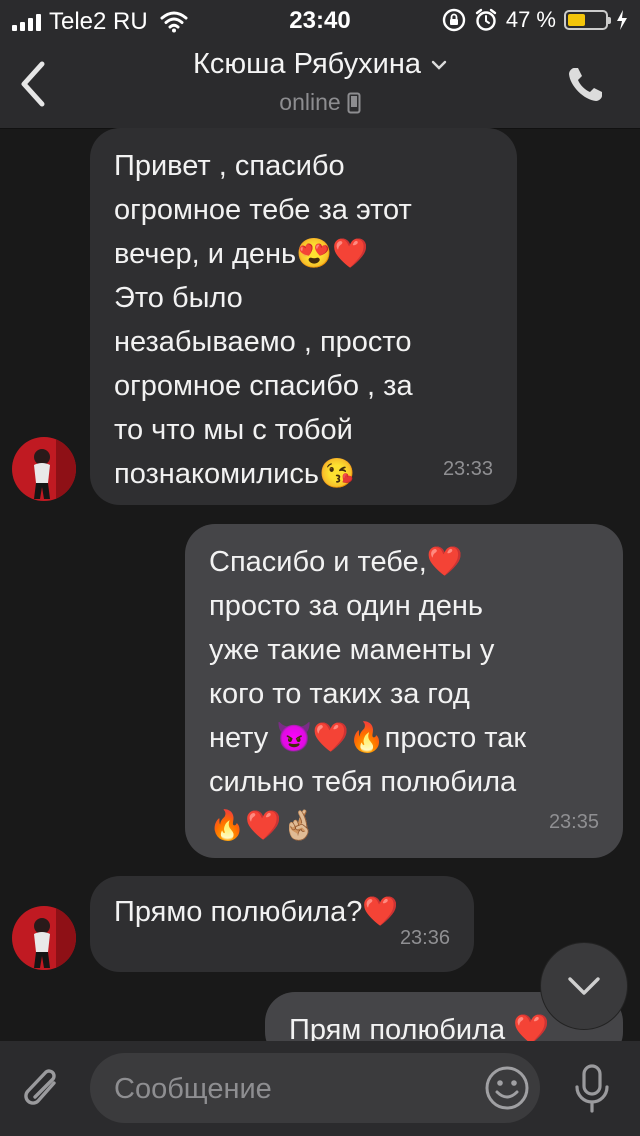  What do you see at coordinates (587, 20) in the screenshot?
I see `battery-icon` at bounding box center [587, 20].